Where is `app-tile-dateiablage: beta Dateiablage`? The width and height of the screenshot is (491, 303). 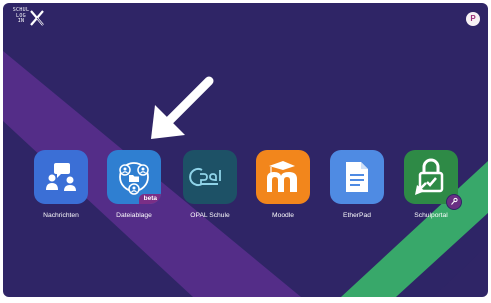 app-tile-dateiablage: beta Dateiablage is located at coordinates (134, 184).